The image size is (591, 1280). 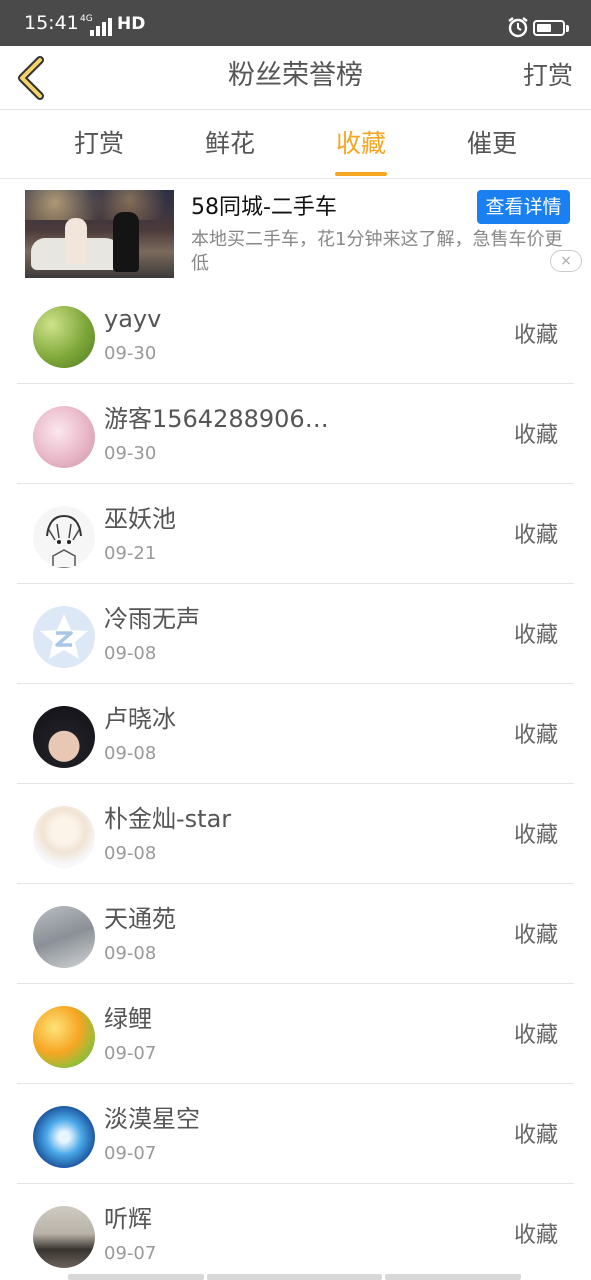 I want to click on signal-icon, so click(x=102, y=27).